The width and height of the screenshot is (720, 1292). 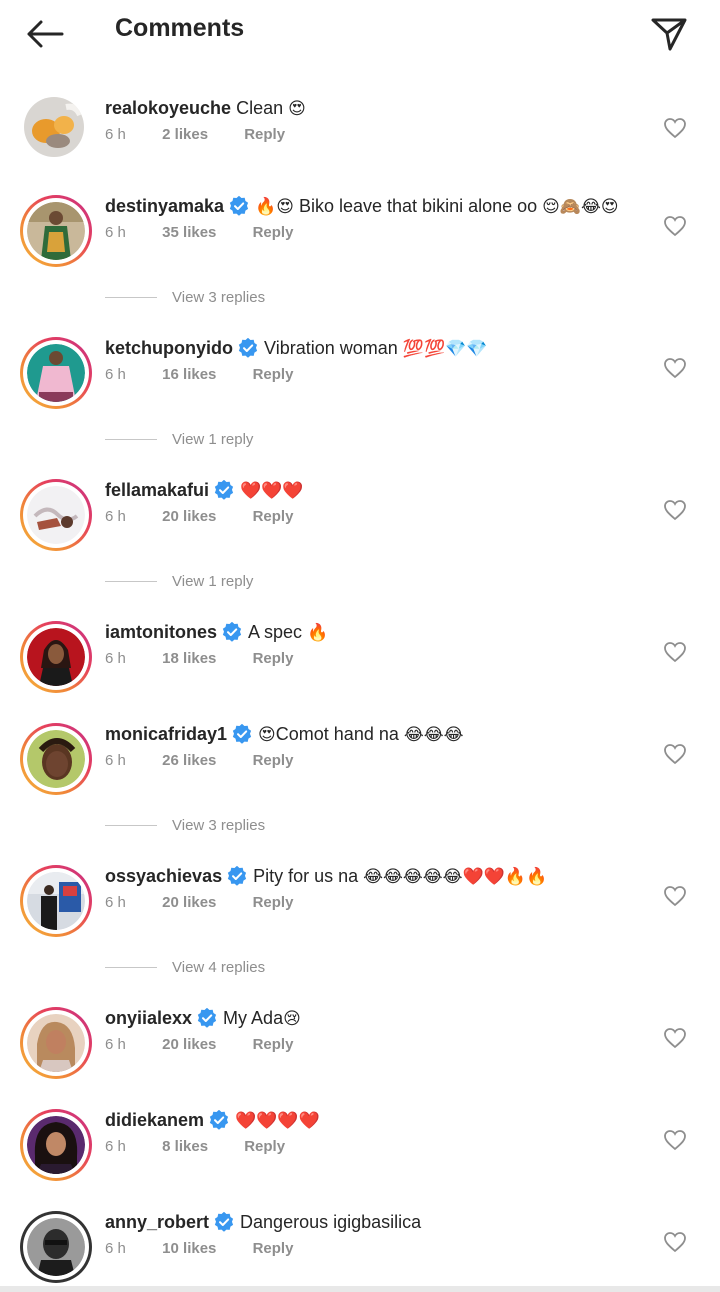 What do you see at coordinates (189, 760) in the screenshot?
I see `likes-count: 26 likes` at bounding box center [189, 760].